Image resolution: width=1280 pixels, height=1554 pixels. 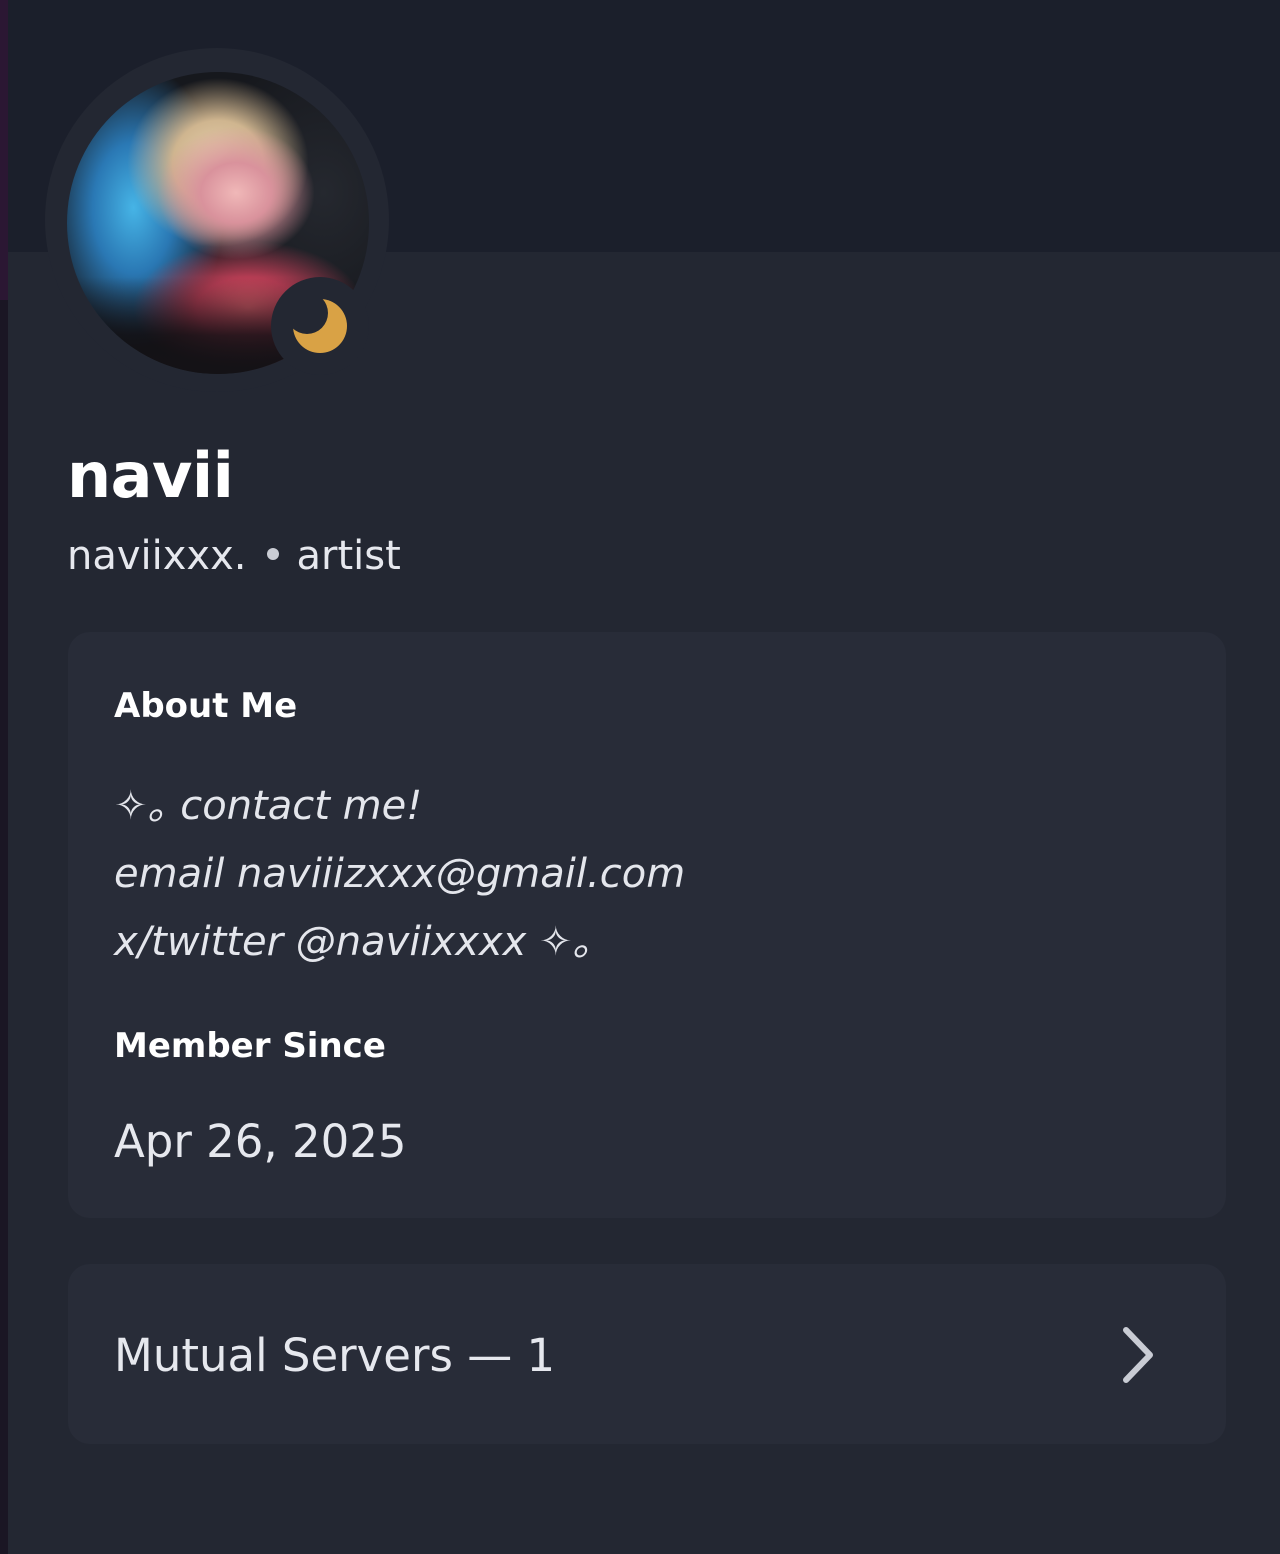 I want to click on chevron-right-icon, so click(x=1138, y=1355).